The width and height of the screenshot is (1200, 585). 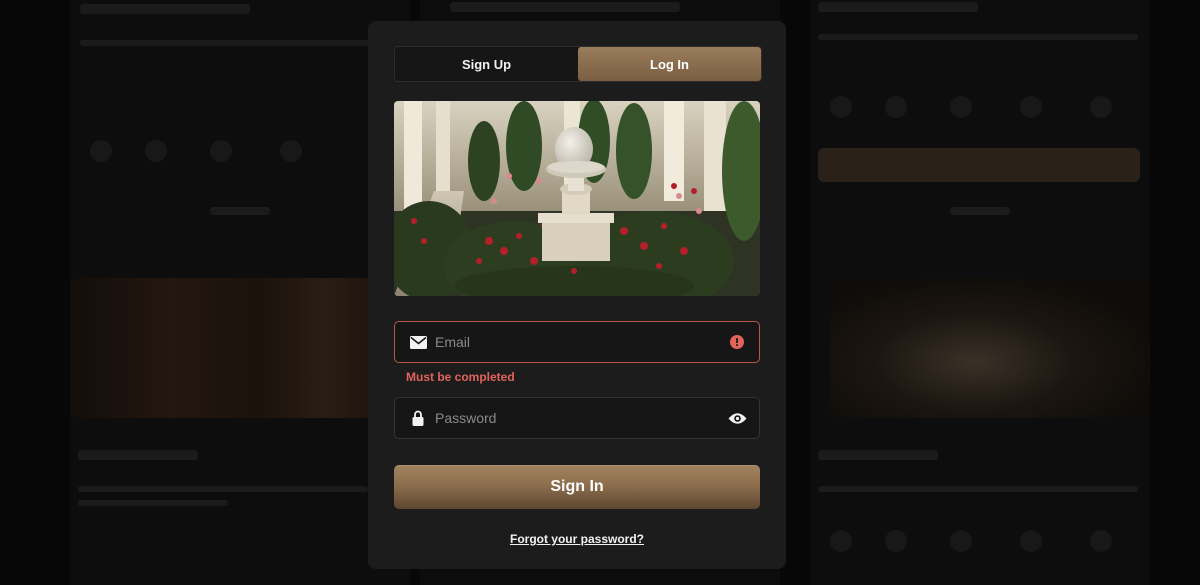 I want to click on error-alert-icon, so click(x=737, y=342).